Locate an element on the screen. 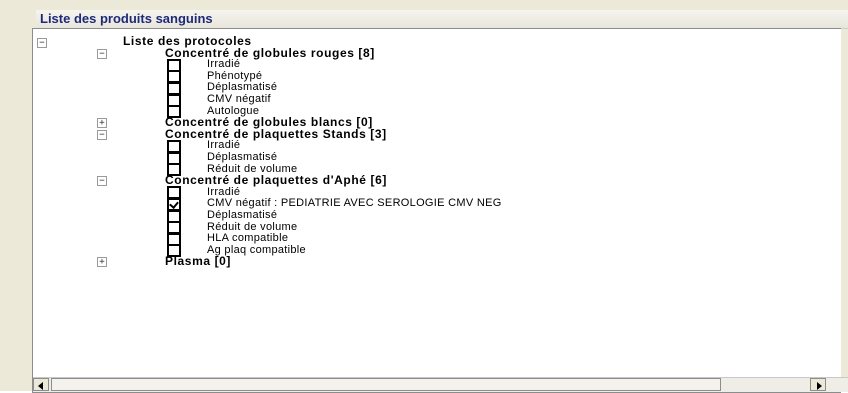 The height and width of the screenshot is (393, 848). tree-item-label: Phénotypé is located at coordinates (234, 76).